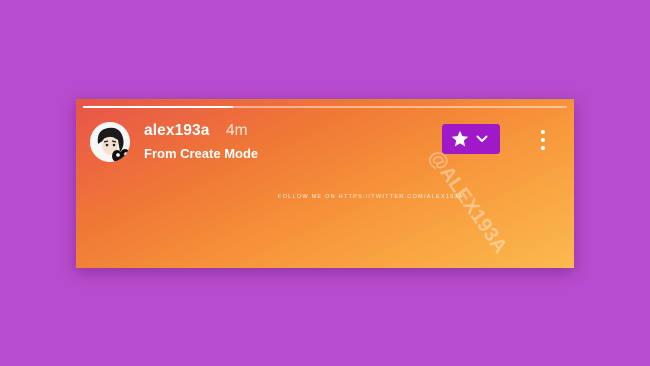  I want to click on story-source-label: From Create Mode, so click(201, 153).